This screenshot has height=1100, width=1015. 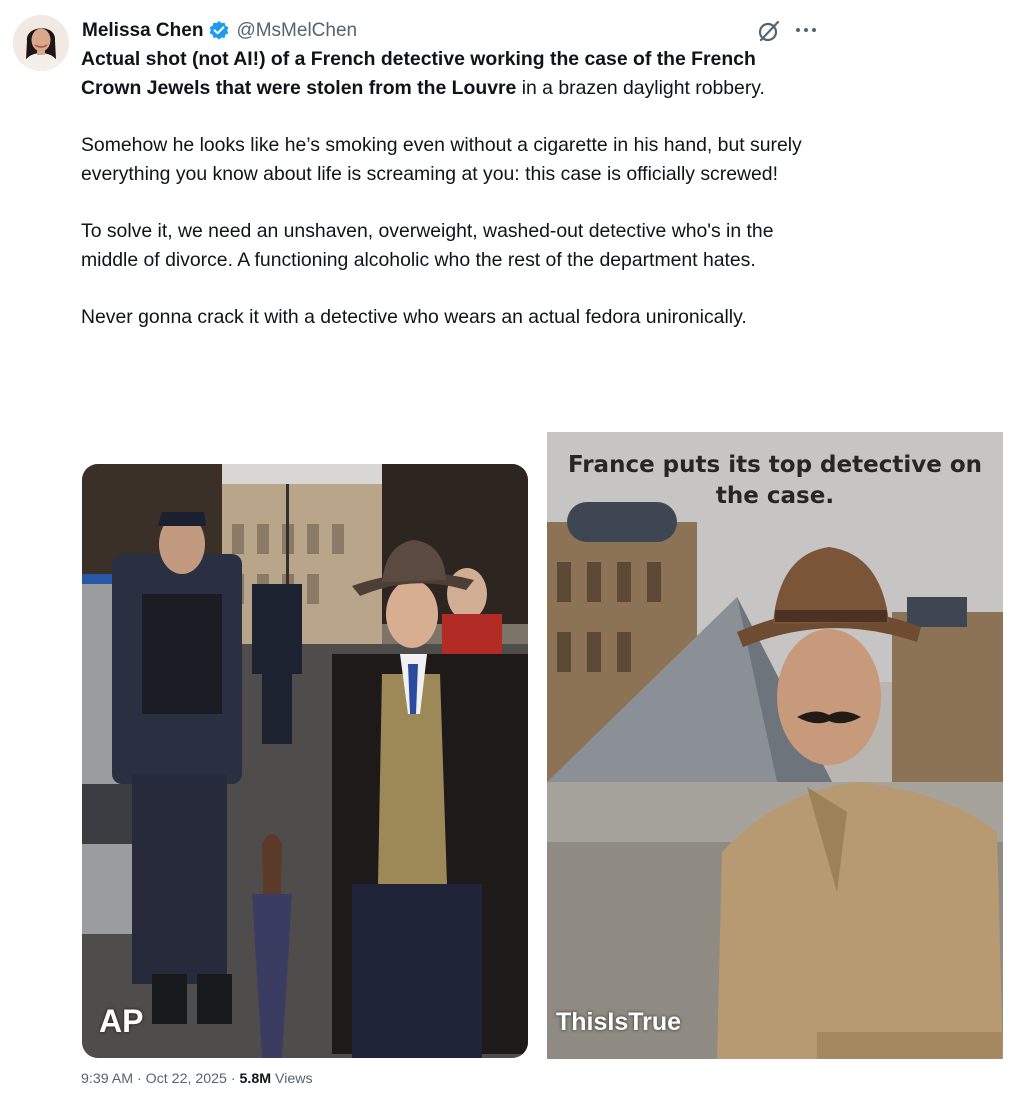 What do you see at coordinates (296, 31) in the screenshot?
I see `author-handle: @MsMelChen` at bounding box center [296, 31].